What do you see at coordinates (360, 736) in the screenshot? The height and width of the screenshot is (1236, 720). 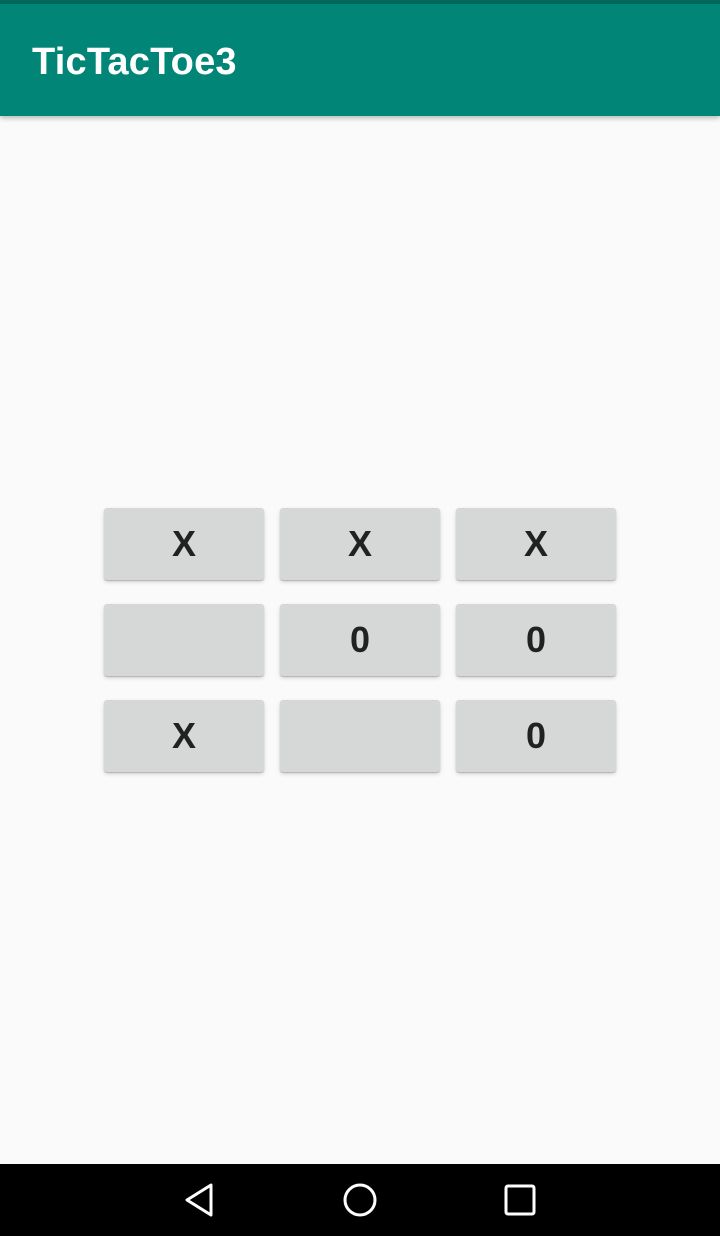 I see `cell-r3-c2` at bounding box center [360, 736].